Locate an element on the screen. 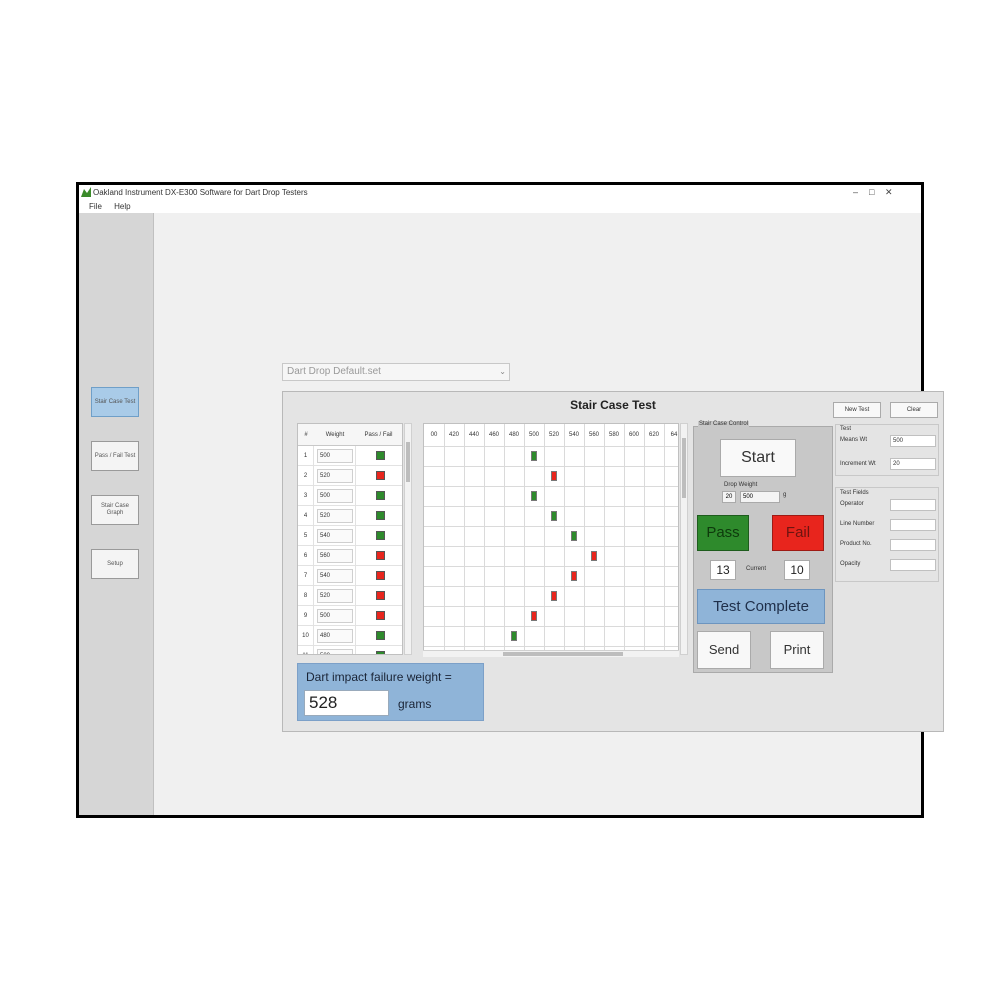  fail-indicator is located at coordinates (380, 595).